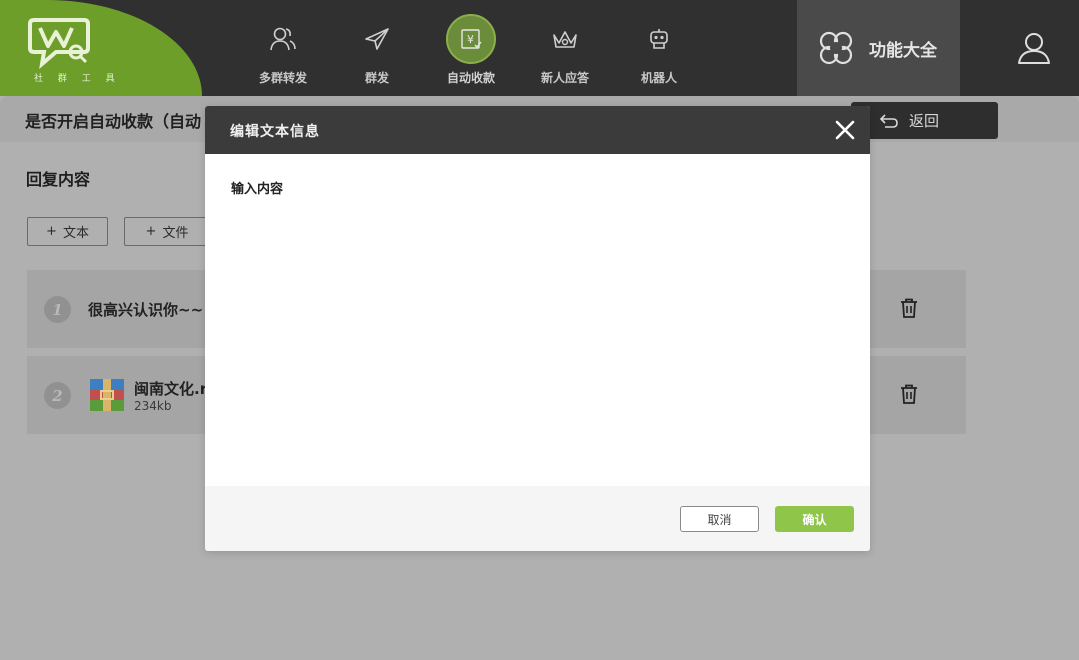 This screenshot has height=660, width=1079. I want to click on dialog-header: 编辑文本信息, so click(537, 130).